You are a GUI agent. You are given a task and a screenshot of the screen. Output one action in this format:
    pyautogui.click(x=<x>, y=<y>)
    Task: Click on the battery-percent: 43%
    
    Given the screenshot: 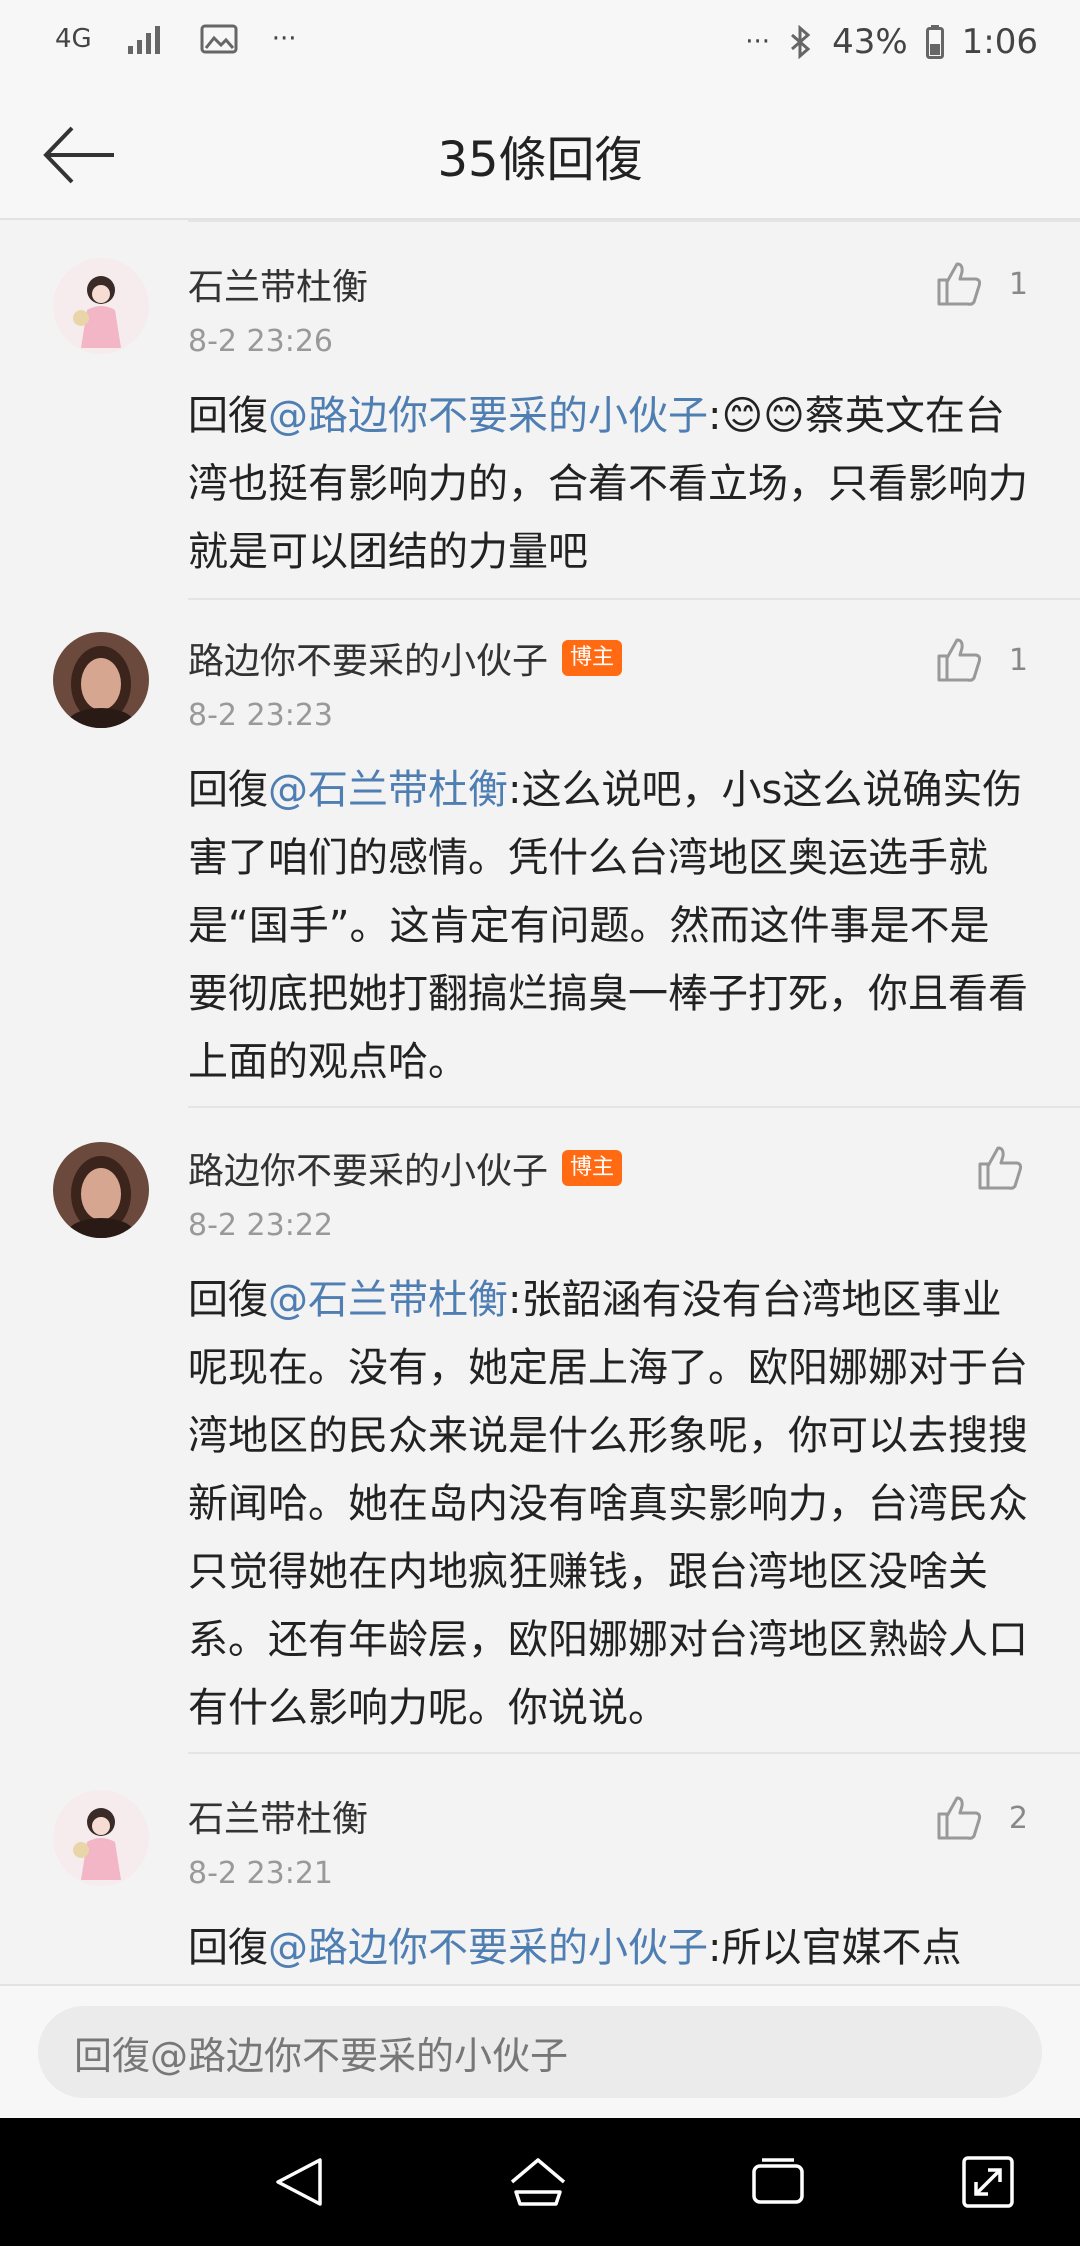 What is the action you would take?
    pyautogui.click(x=870, y=42)
    